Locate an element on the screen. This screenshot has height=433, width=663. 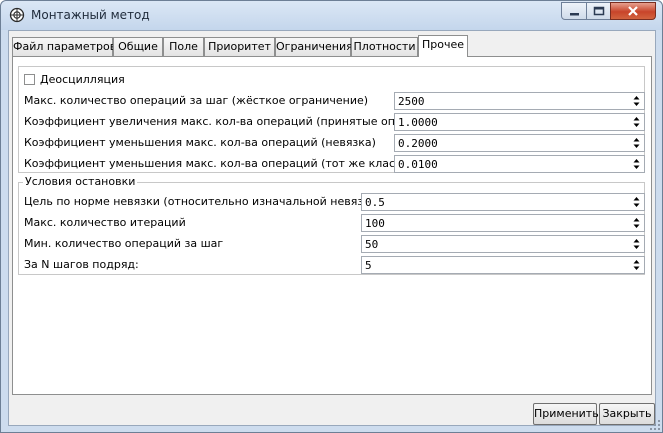
max-iterations-spinner is located at coordinates (636, 223).